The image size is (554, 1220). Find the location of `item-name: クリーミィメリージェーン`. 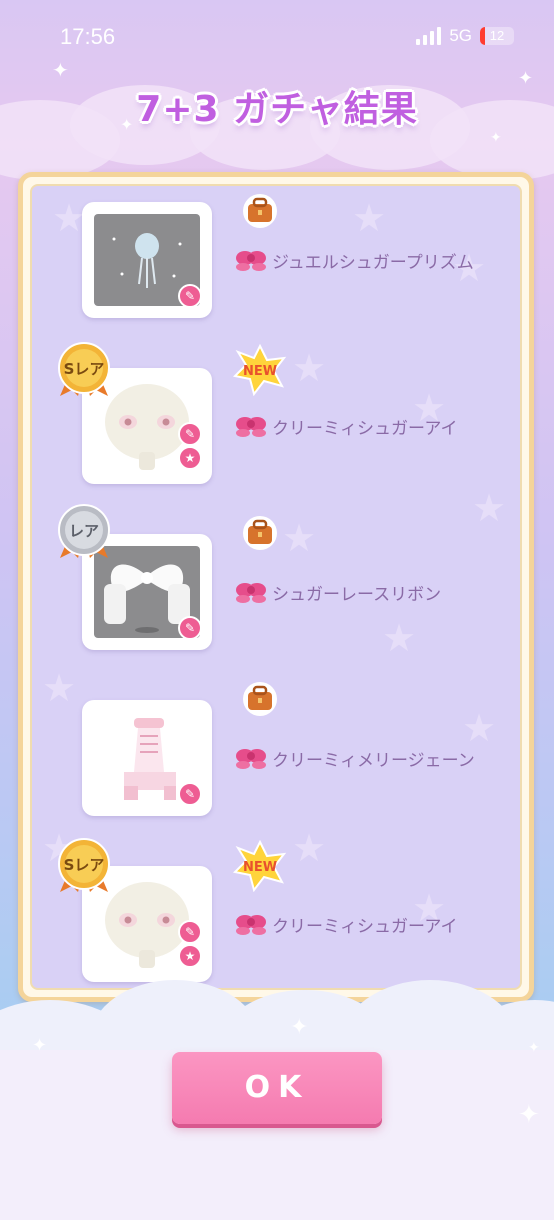

item-name: クリーミィメリージェーン is located at coordinates (373, 761).